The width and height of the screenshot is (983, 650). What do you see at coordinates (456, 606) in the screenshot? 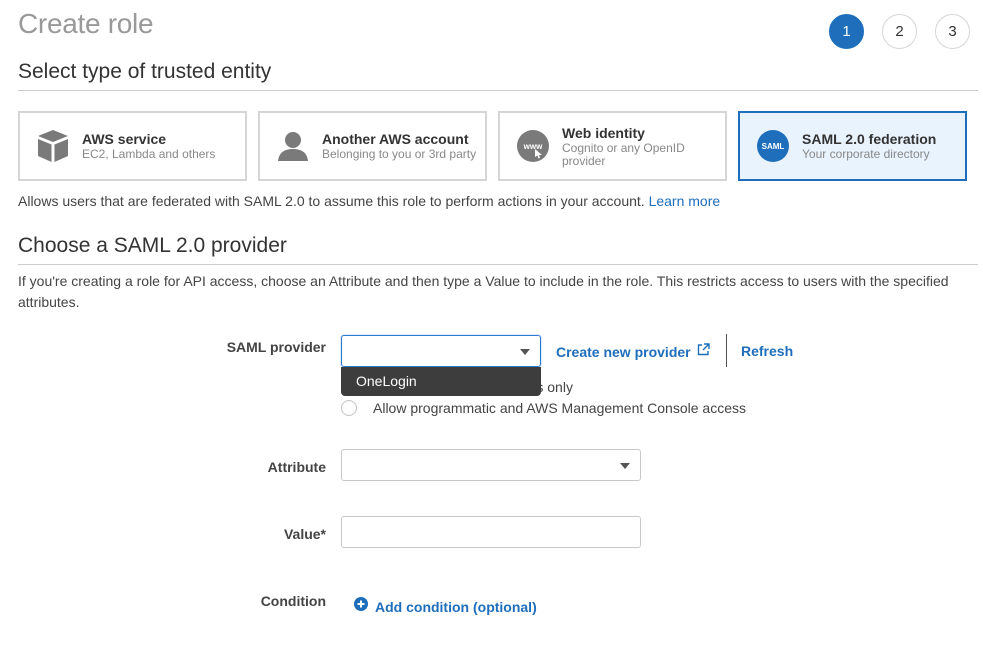
I see `add-condition-label: Add condition (optional)` at bounding box center [456, 606].